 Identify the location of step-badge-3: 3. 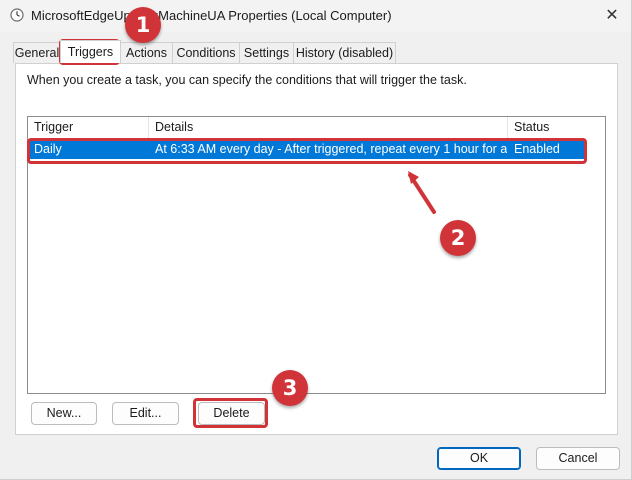
(290, 388).